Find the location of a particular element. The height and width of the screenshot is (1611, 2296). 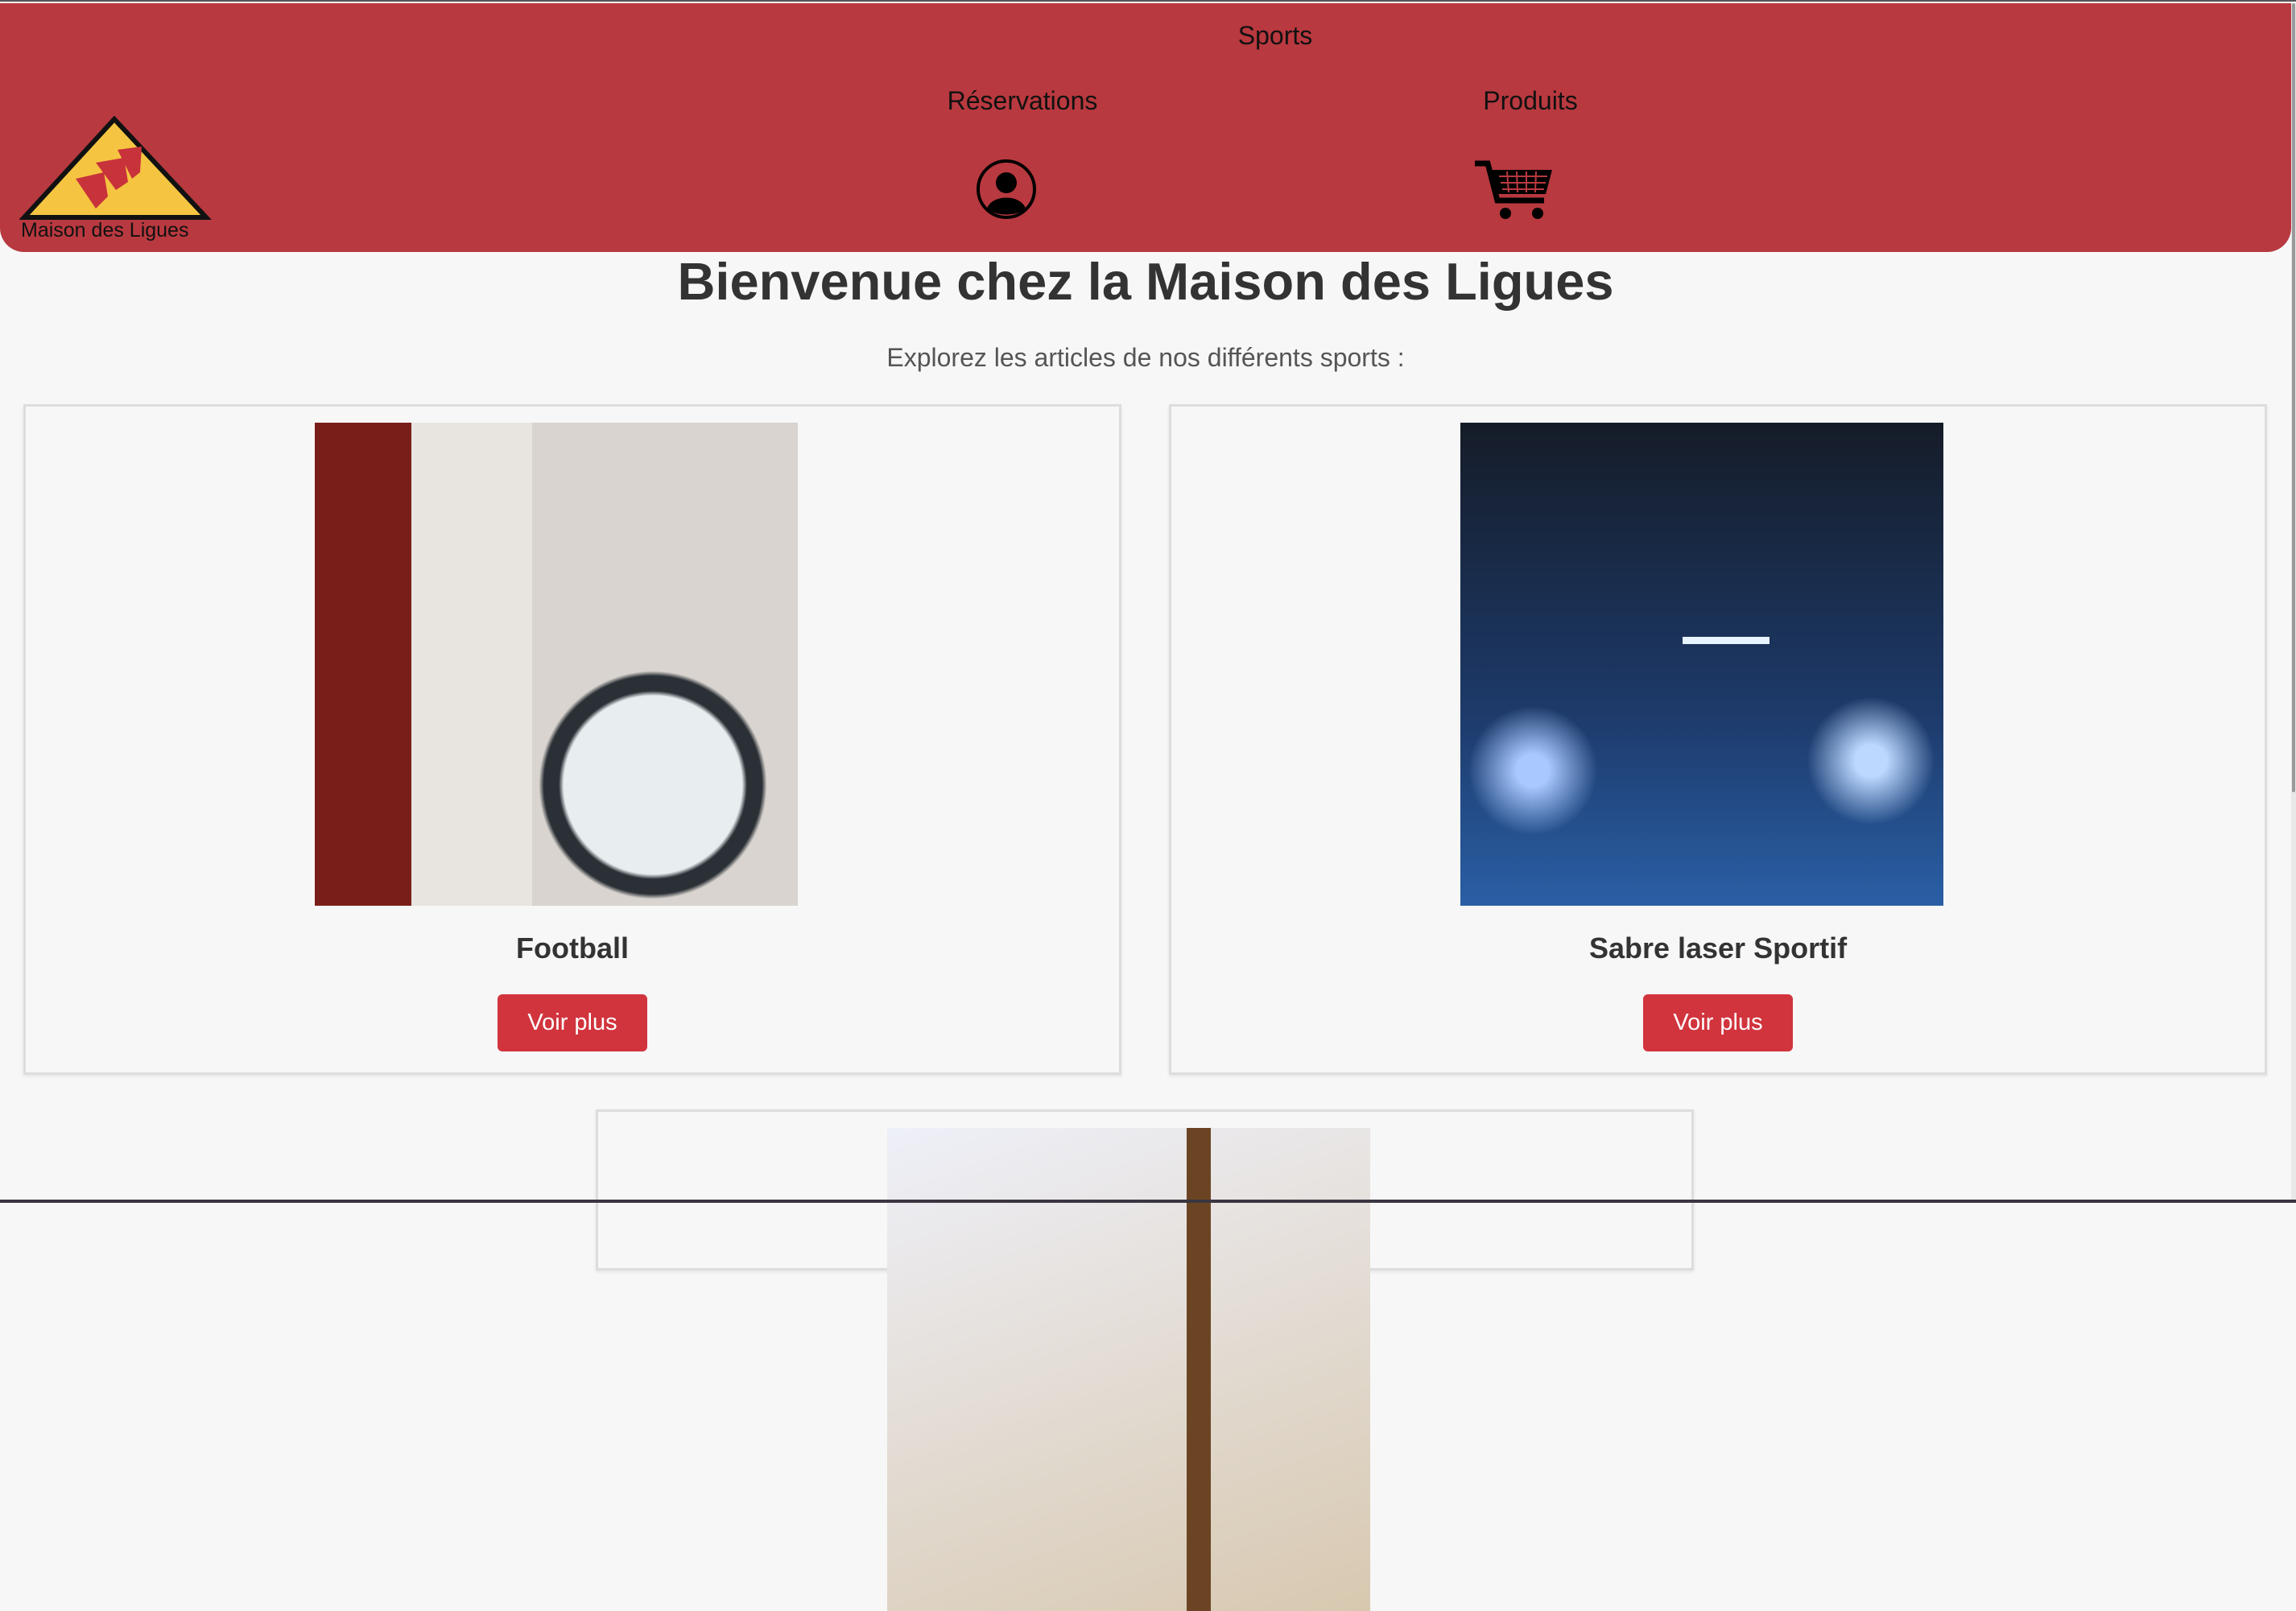

scrollbar is located at coordinates (2293, 603).